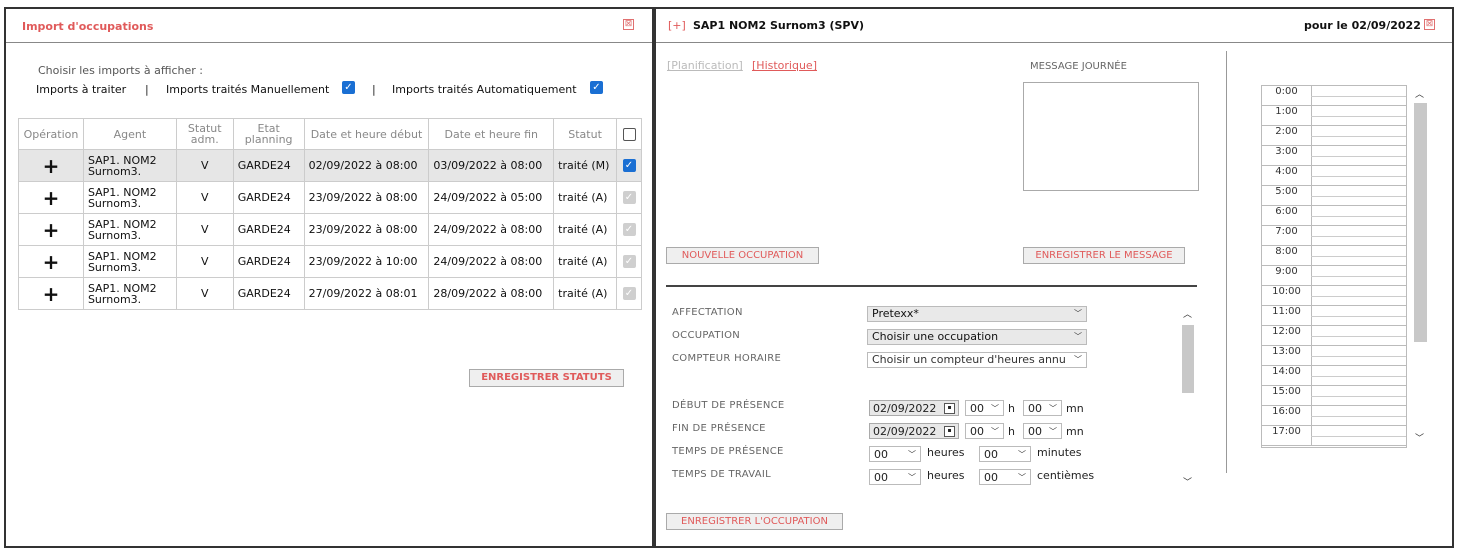 This screenshot has width=1465, height=559. I want to click on debut-hour-select: 00 ﹀, so click(984, 408).